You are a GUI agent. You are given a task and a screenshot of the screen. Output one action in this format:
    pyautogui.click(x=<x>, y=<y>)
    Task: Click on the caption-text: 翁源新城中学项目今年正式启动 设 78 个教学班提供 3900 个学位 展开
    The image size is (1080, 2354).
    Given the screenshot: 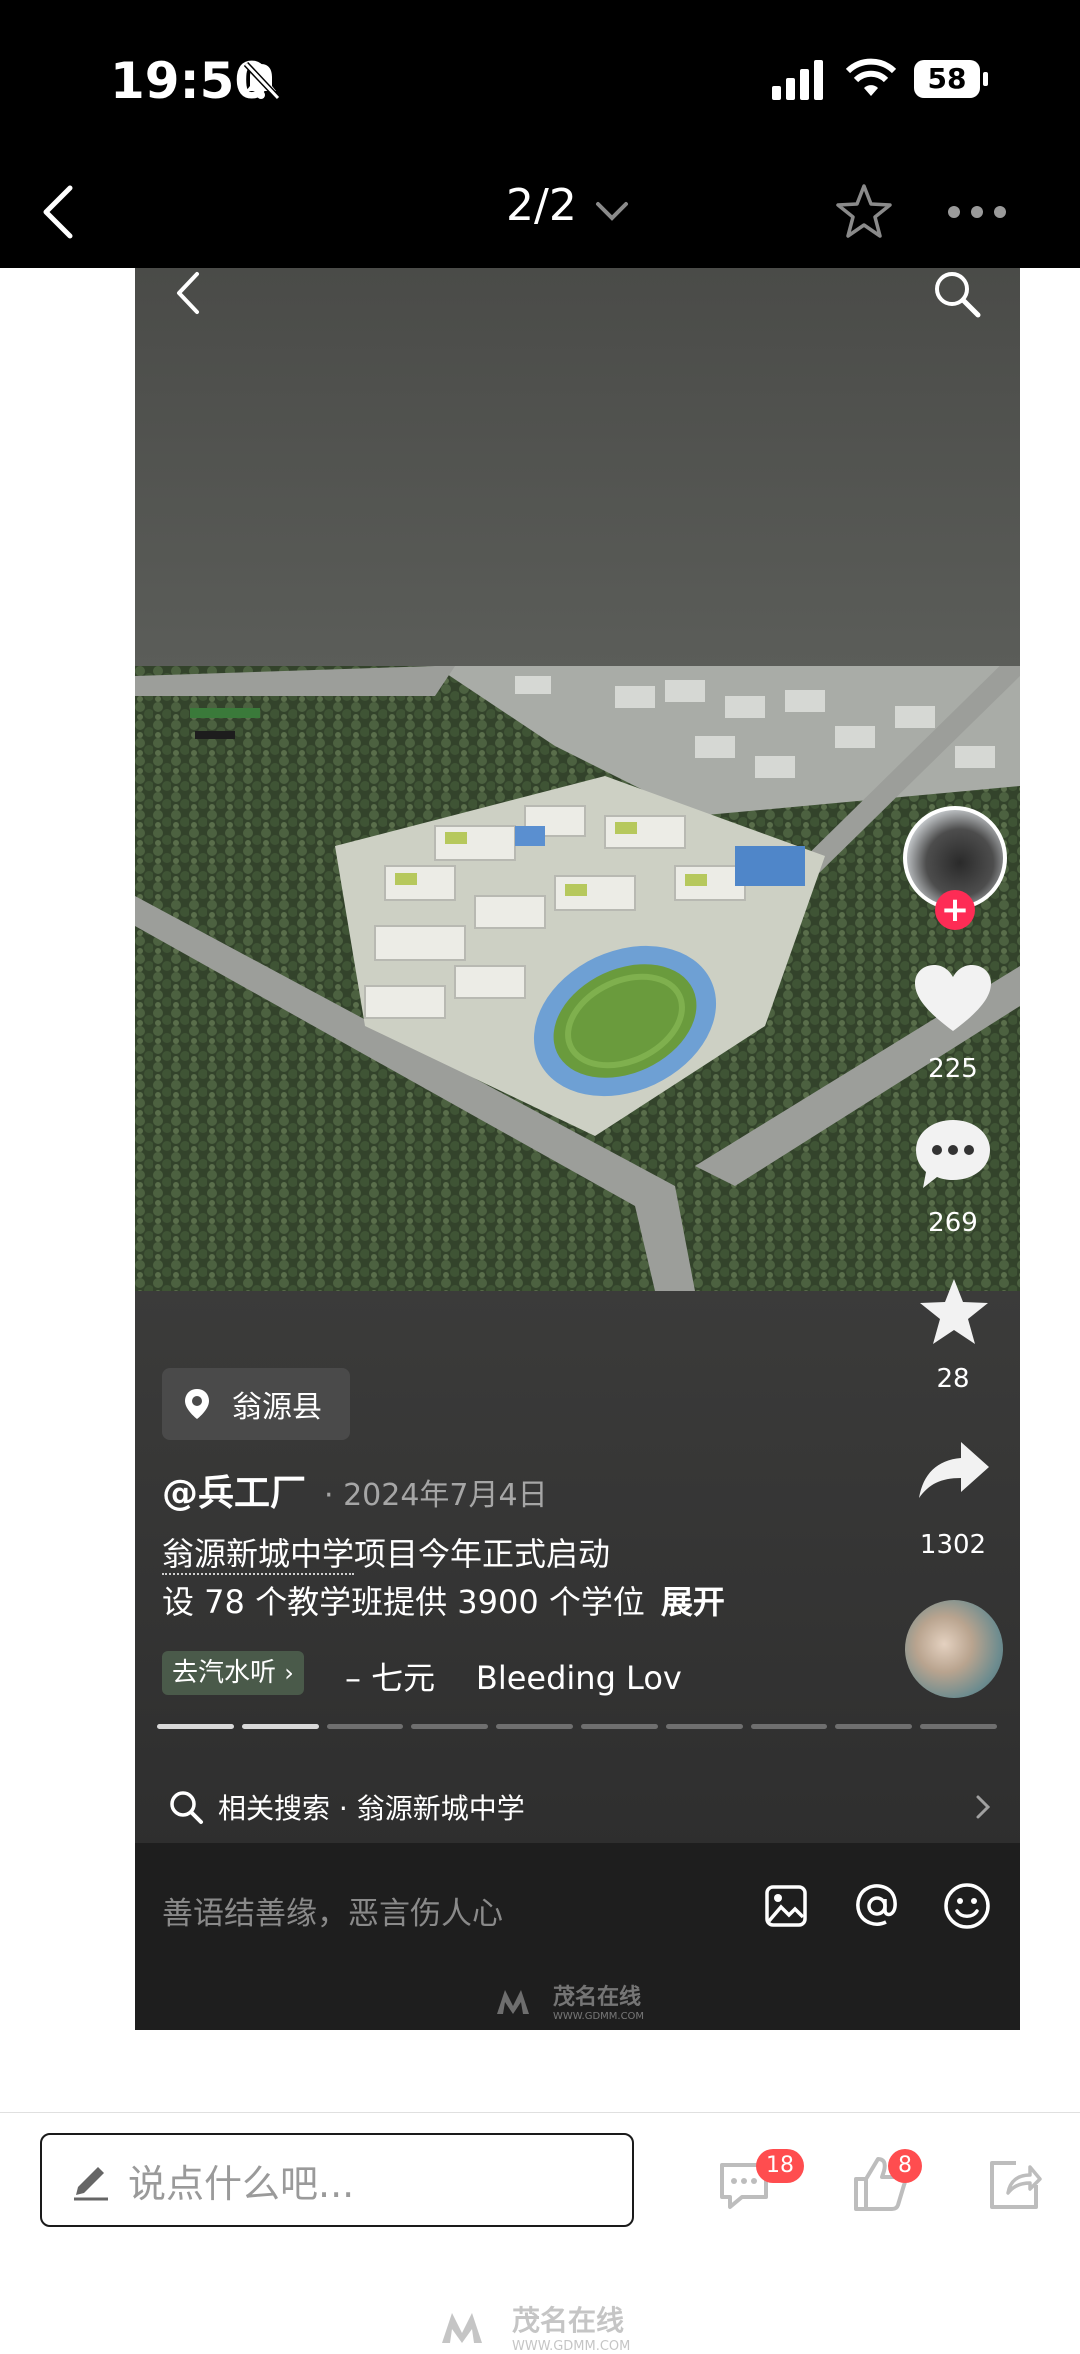 What is the action you would take?
    pyautogui.click(x=443, y=1578)
    